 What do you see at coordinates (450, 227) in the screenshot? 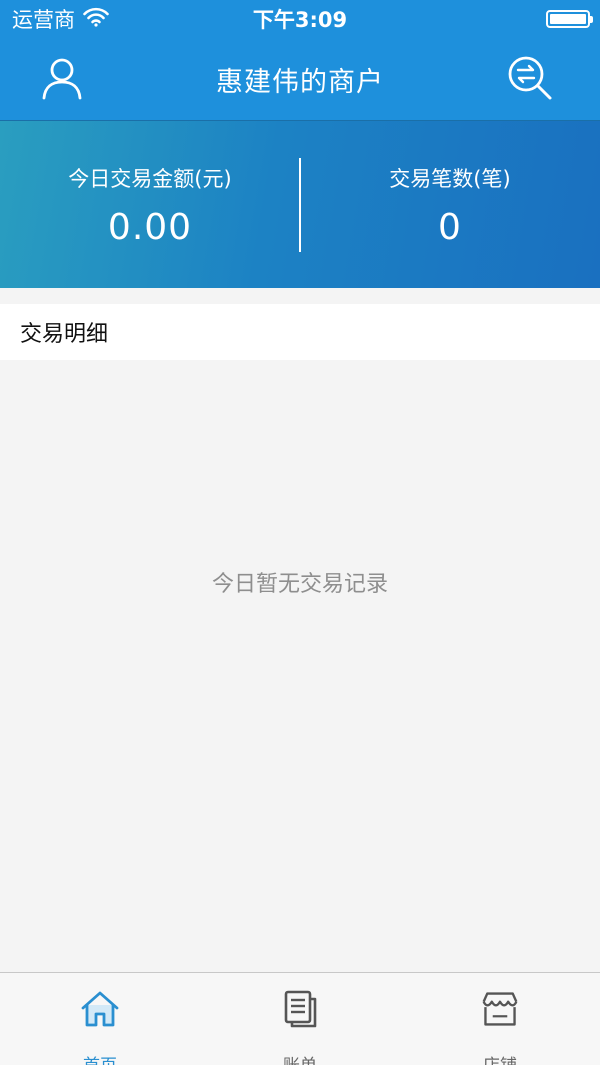
I see `count-value: 0` at bounding box center [450, 227].